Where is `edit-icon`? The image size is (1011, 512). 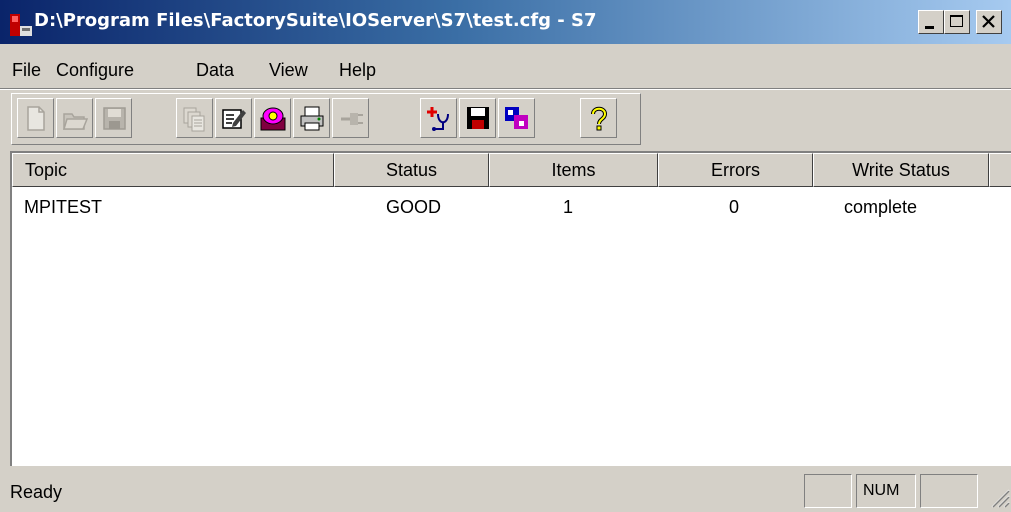
edit-icon is located at coordinates (234, 119).